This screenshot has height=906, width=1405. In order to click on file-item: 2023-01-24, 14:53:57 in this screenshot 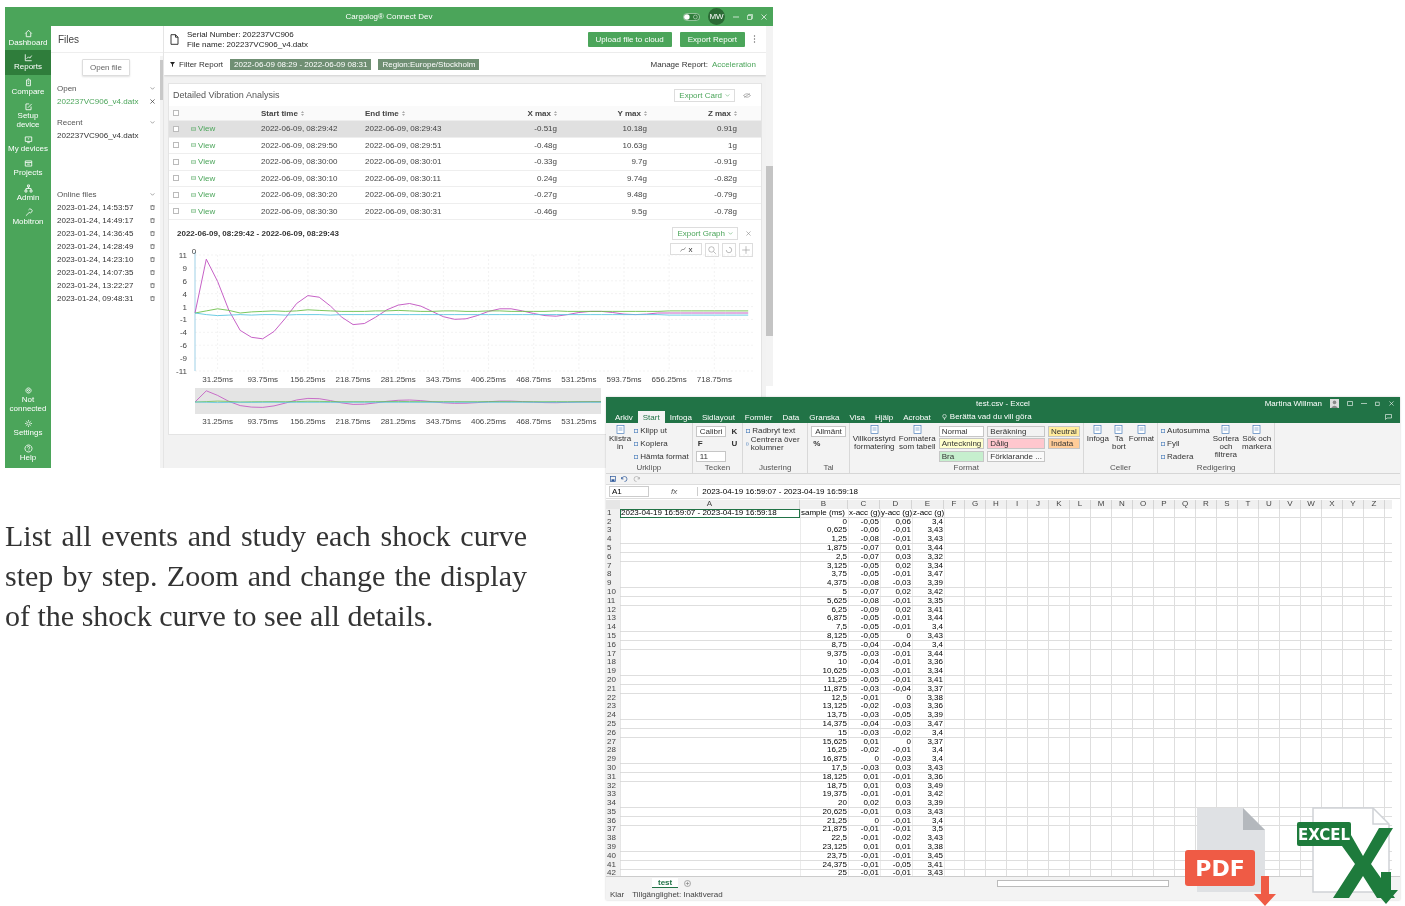, I will do `click(95, 207)`.